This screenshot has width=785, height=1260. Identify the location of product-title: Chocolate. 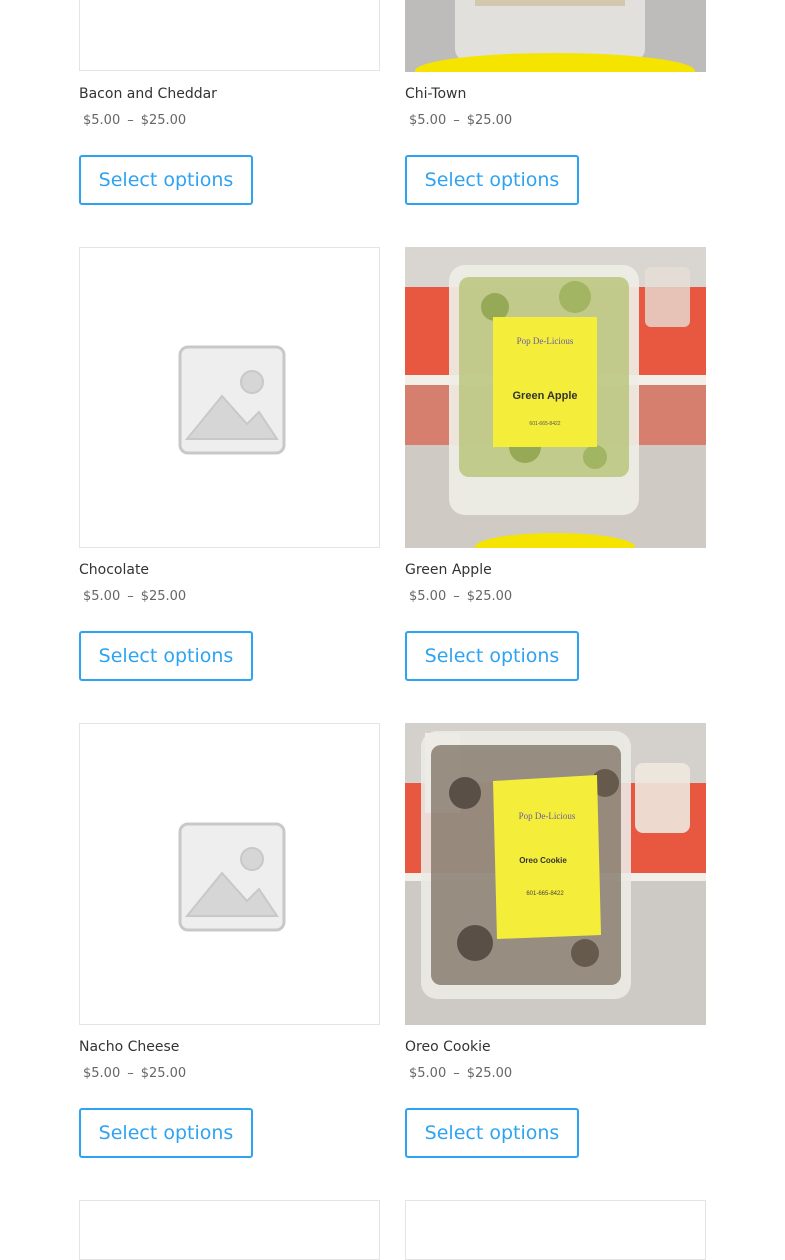
(114, 570).